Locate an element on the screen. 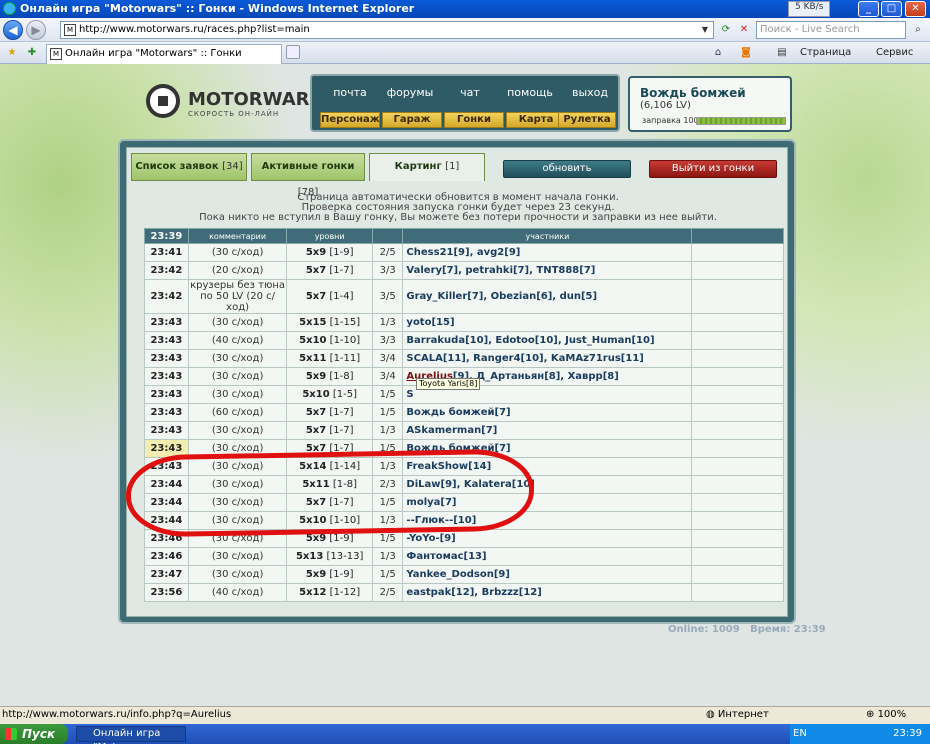  add-favorite-icon: ✚ is located at coordinates (32, 53).